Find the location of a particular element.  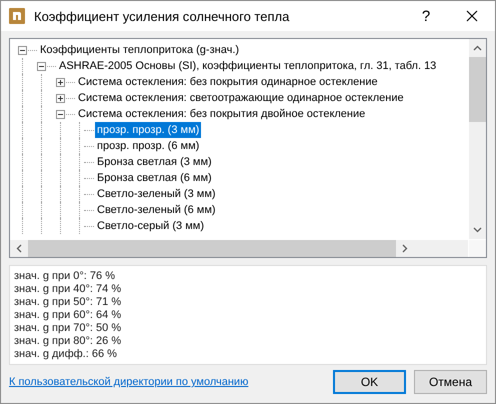

scroll-up-icon is located at coordinates (477, 48).